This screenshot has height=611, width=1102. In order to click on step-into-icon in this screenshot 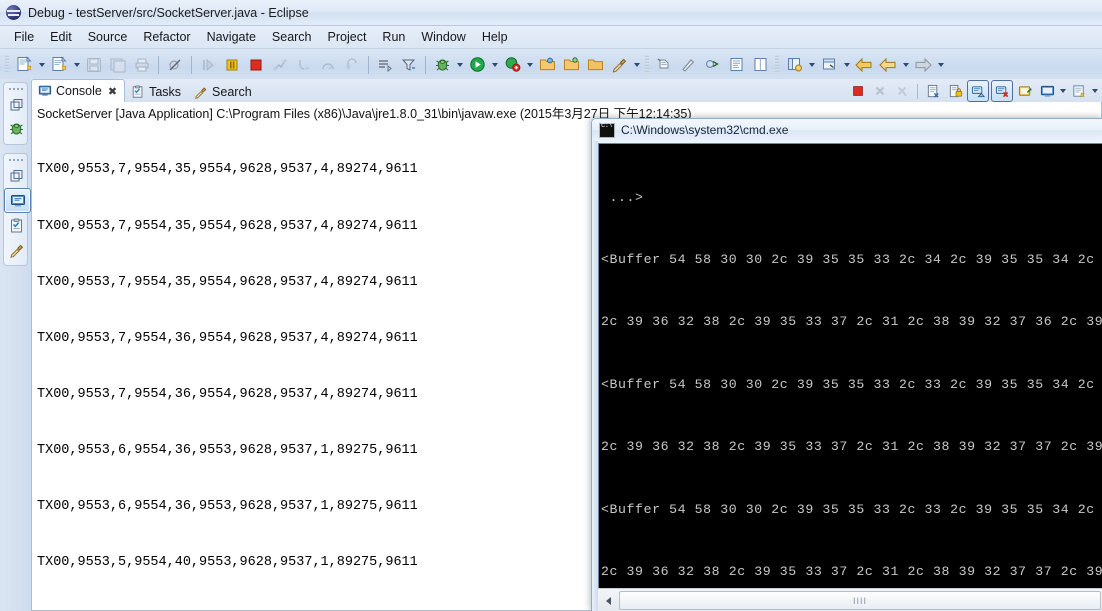, I will do `click(304, 65)`.